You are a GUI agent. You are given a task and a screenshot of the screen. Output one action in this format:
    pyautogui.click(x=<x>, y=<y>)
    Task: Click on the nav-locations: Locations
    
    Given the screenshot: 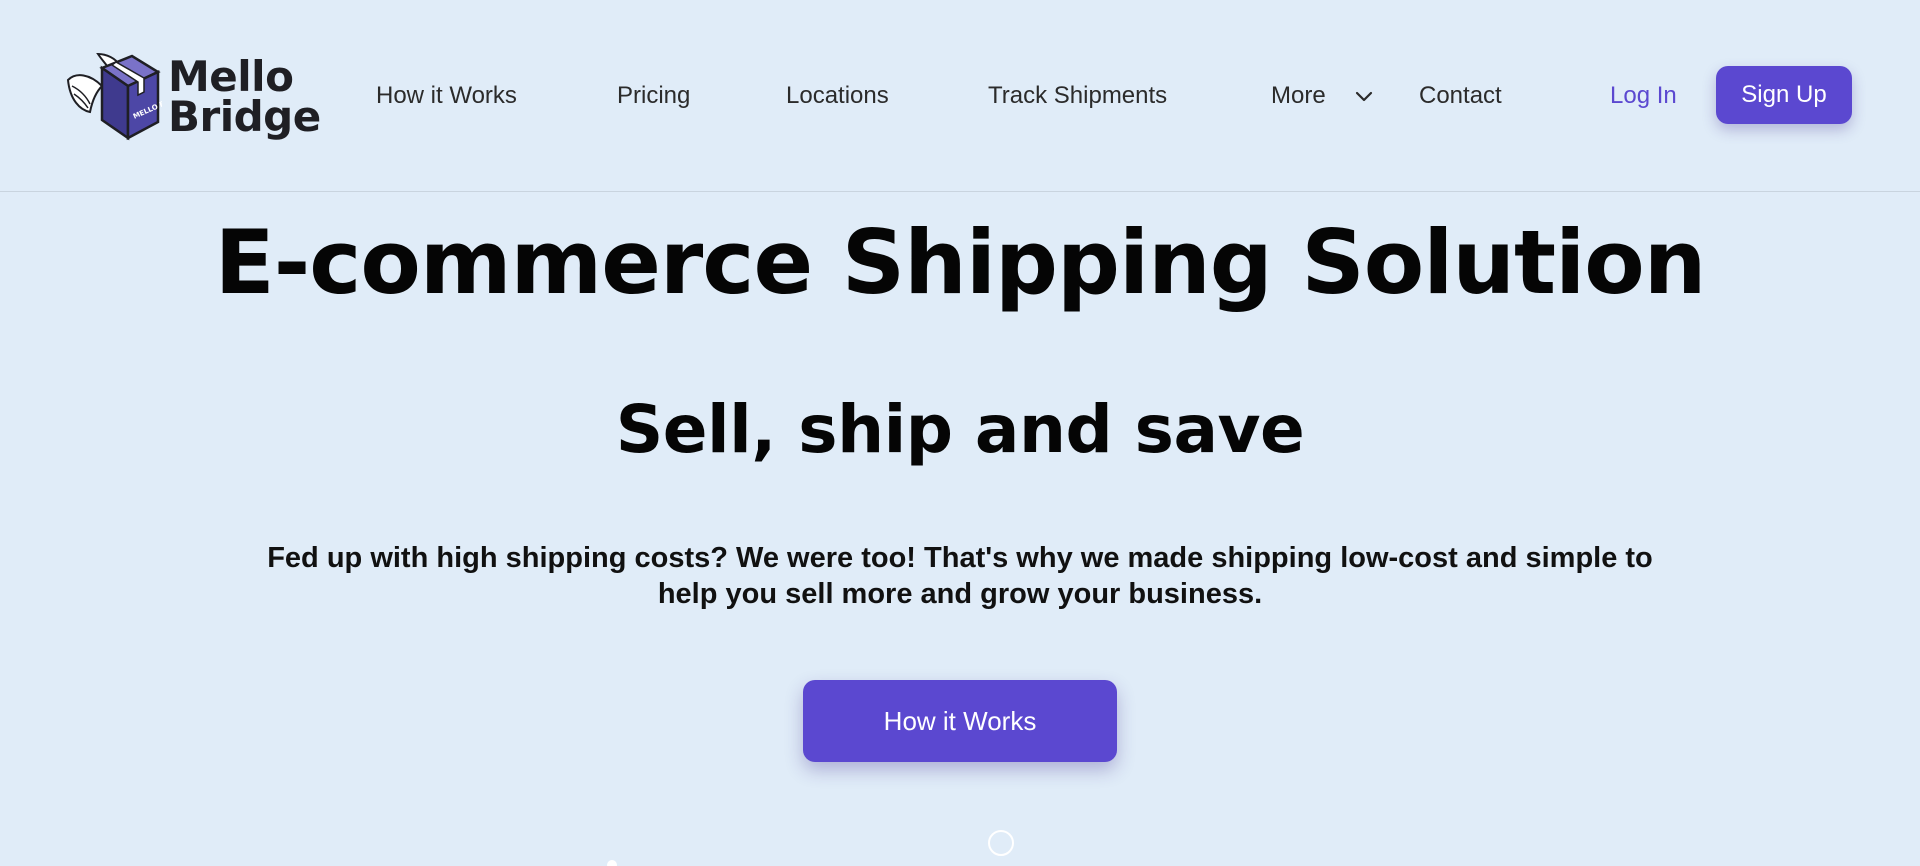 What is the action you would take?
    pyautogui.click(x=837, y=96)
    